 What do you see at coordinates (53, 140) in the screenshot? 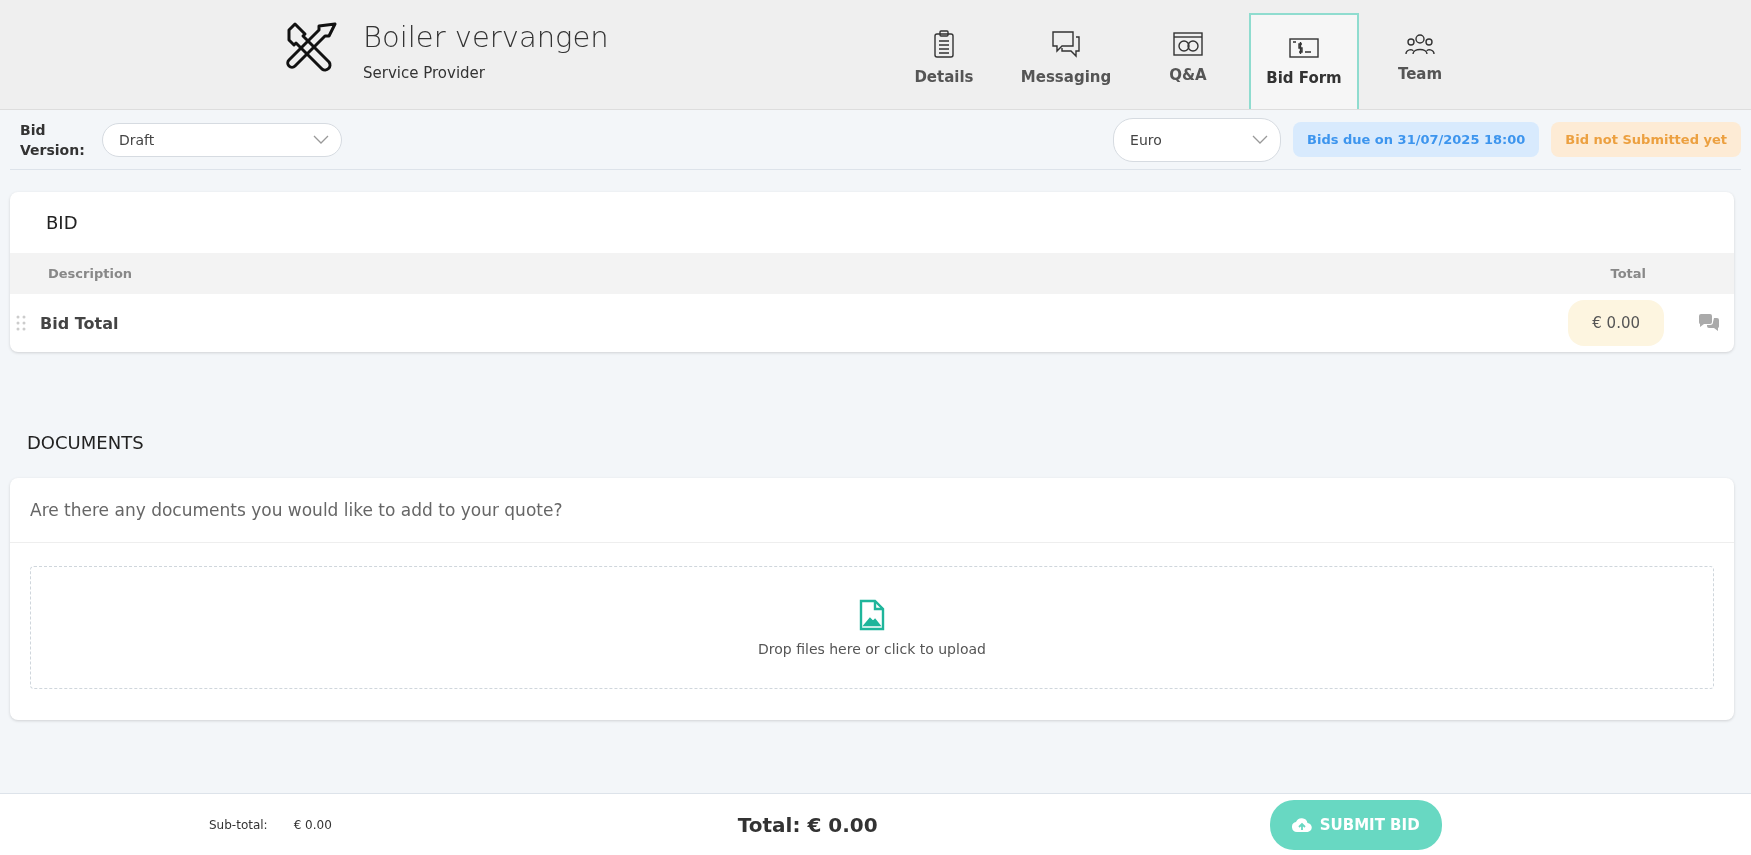
I see `bid-version-label: Bid Version:` at bounding box center [53, 140].